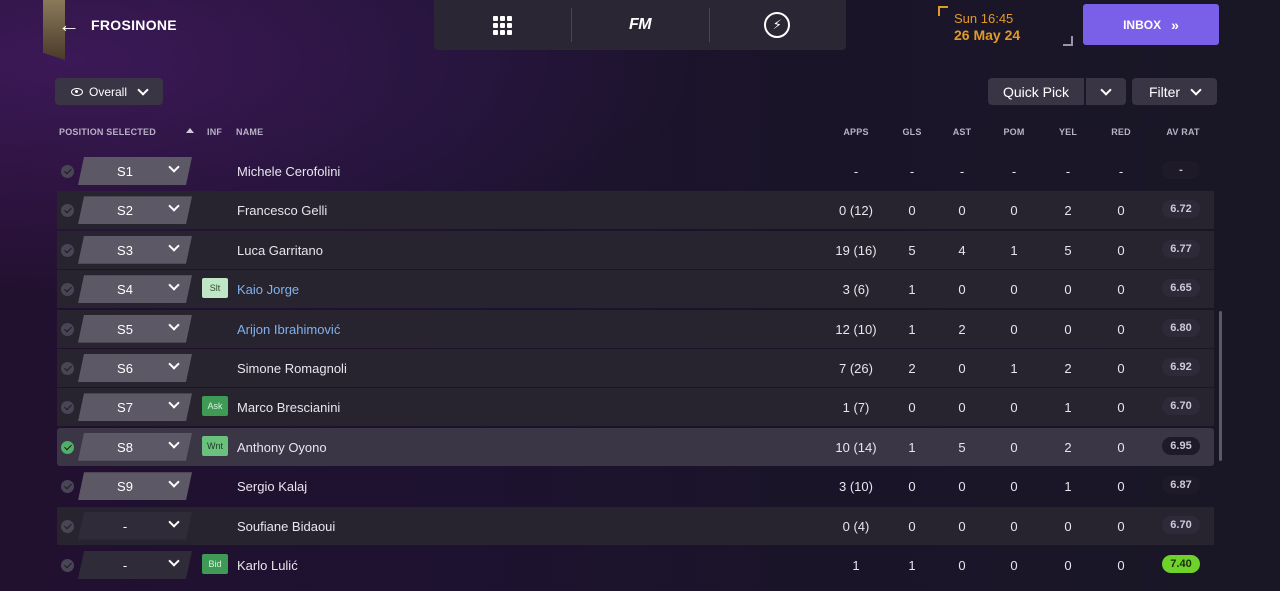 Image resolution: width=1280 pixels, height=591 pixels. What do you see at coordinates (282, 210) in the screenshot?
I see `player-name: Francesco Gelli` at bounding box center [282, 210].